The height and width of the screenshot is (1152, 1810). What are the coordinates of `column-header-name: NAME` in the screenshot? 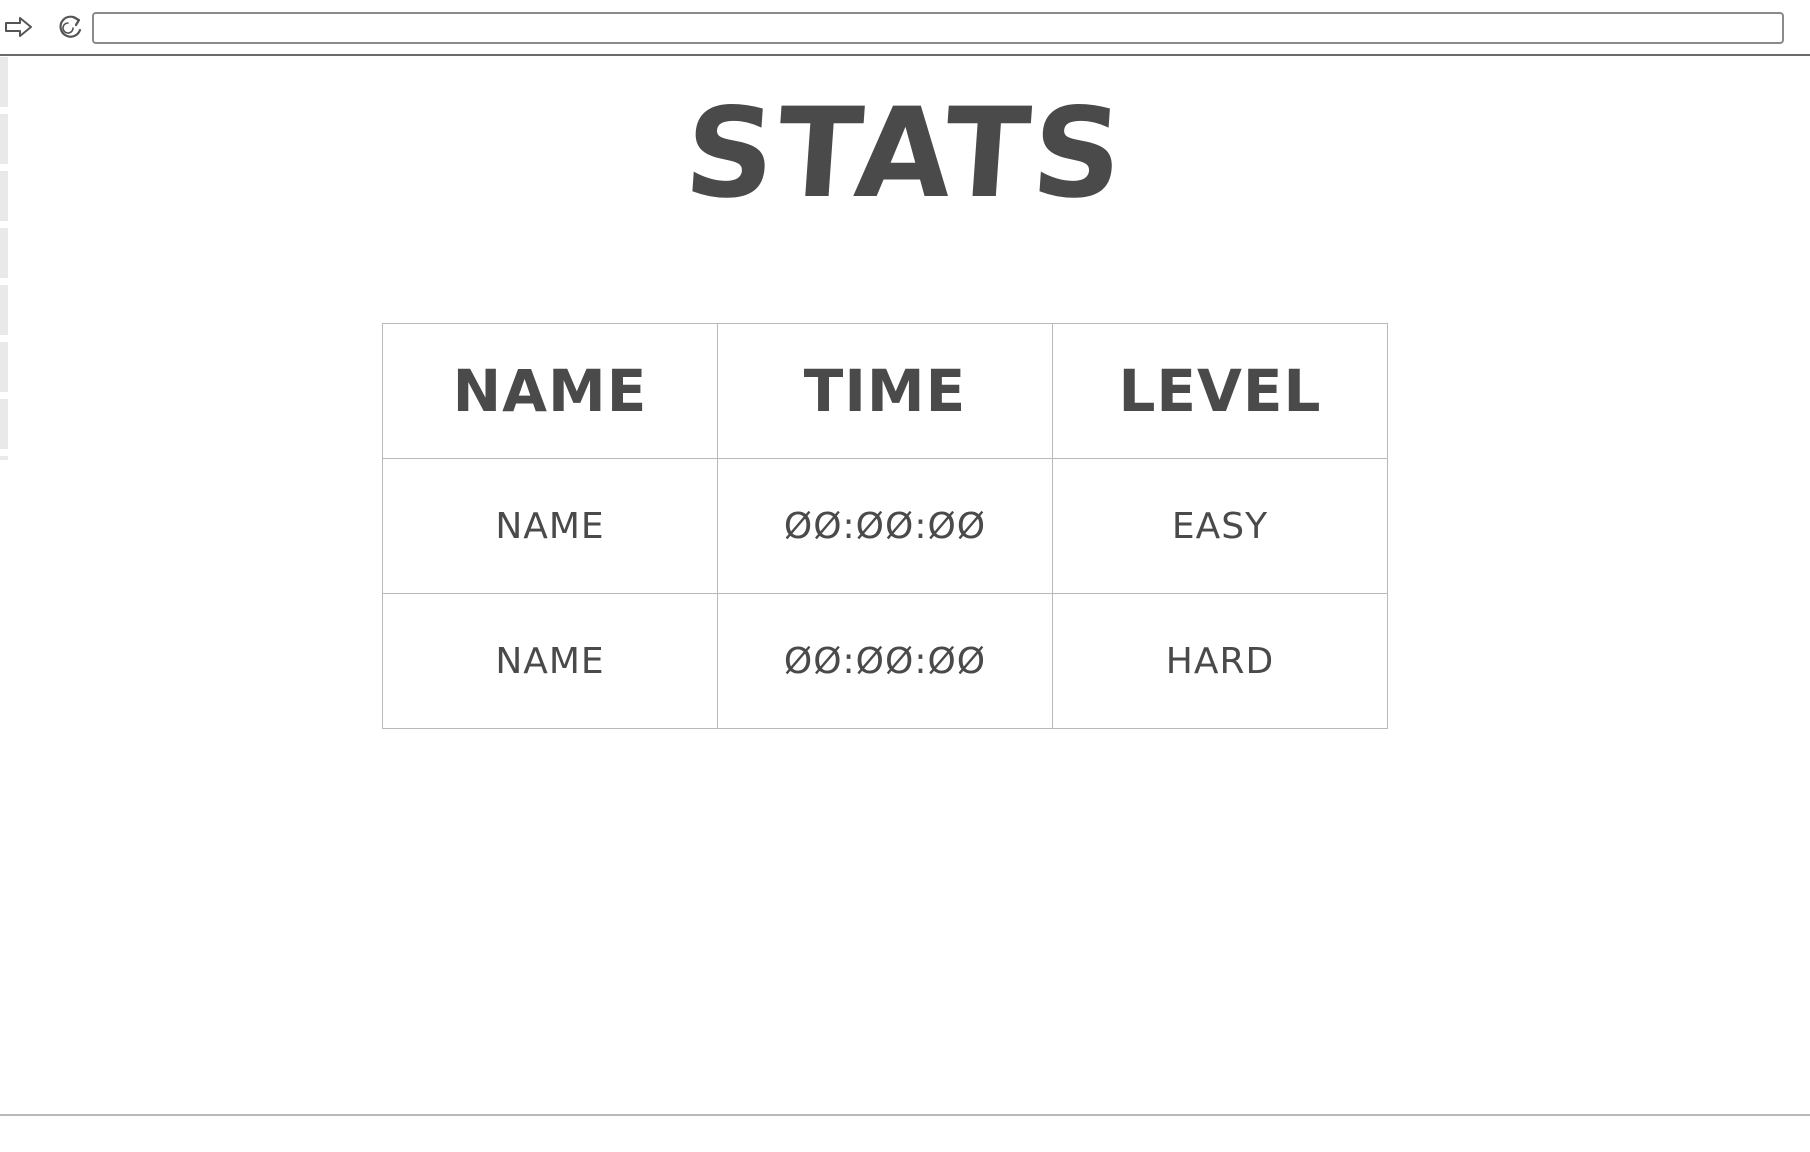 It's located at (550, 391).